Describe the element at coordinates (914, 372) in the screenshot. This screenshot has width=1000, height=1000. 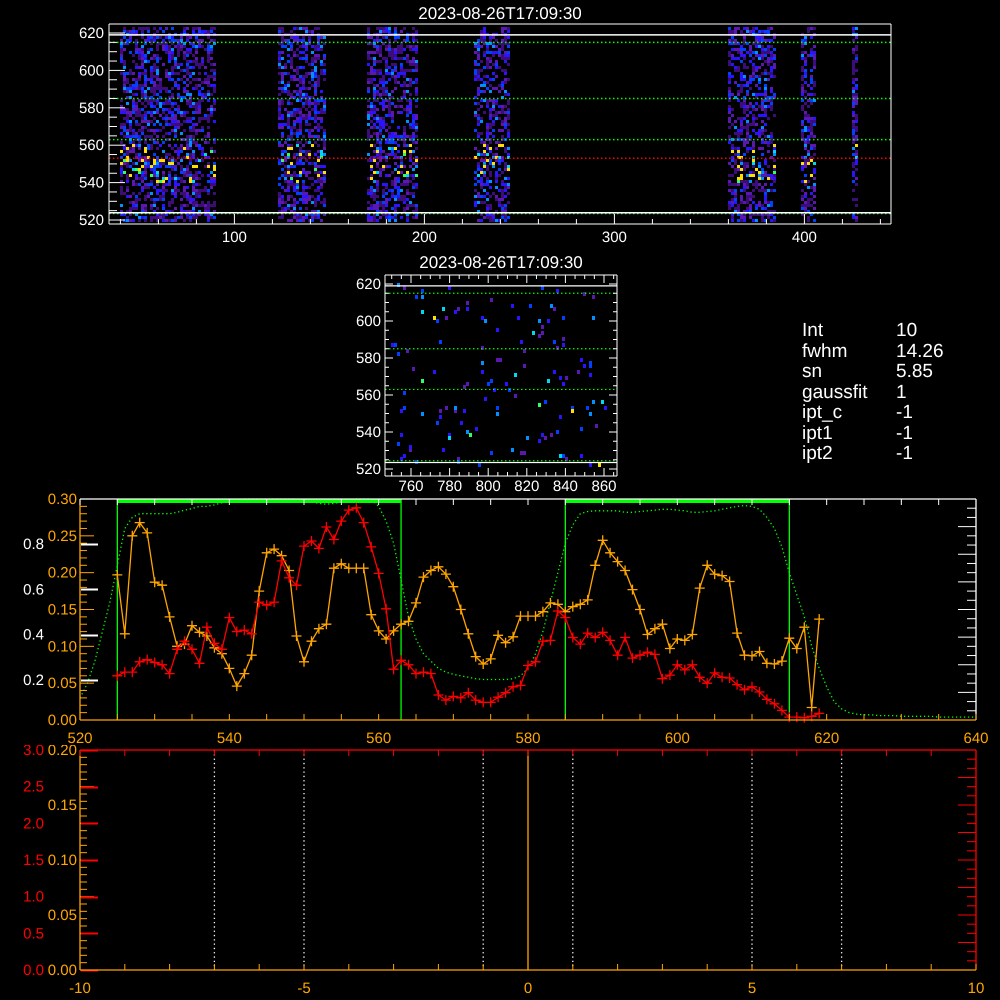
I see `parameter-value: 5.85` at that location.